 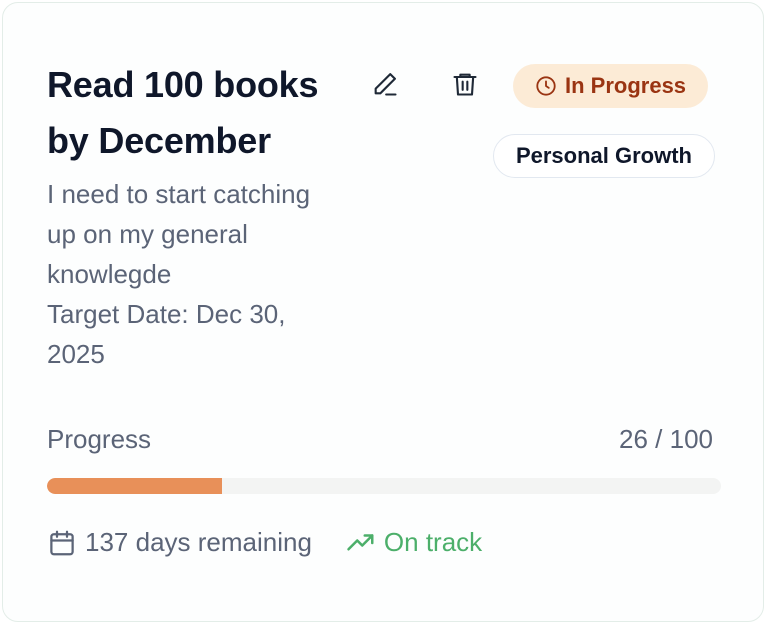 I want to click on goal-footer: 137 days remaining On track, so click(x=264, y=542).